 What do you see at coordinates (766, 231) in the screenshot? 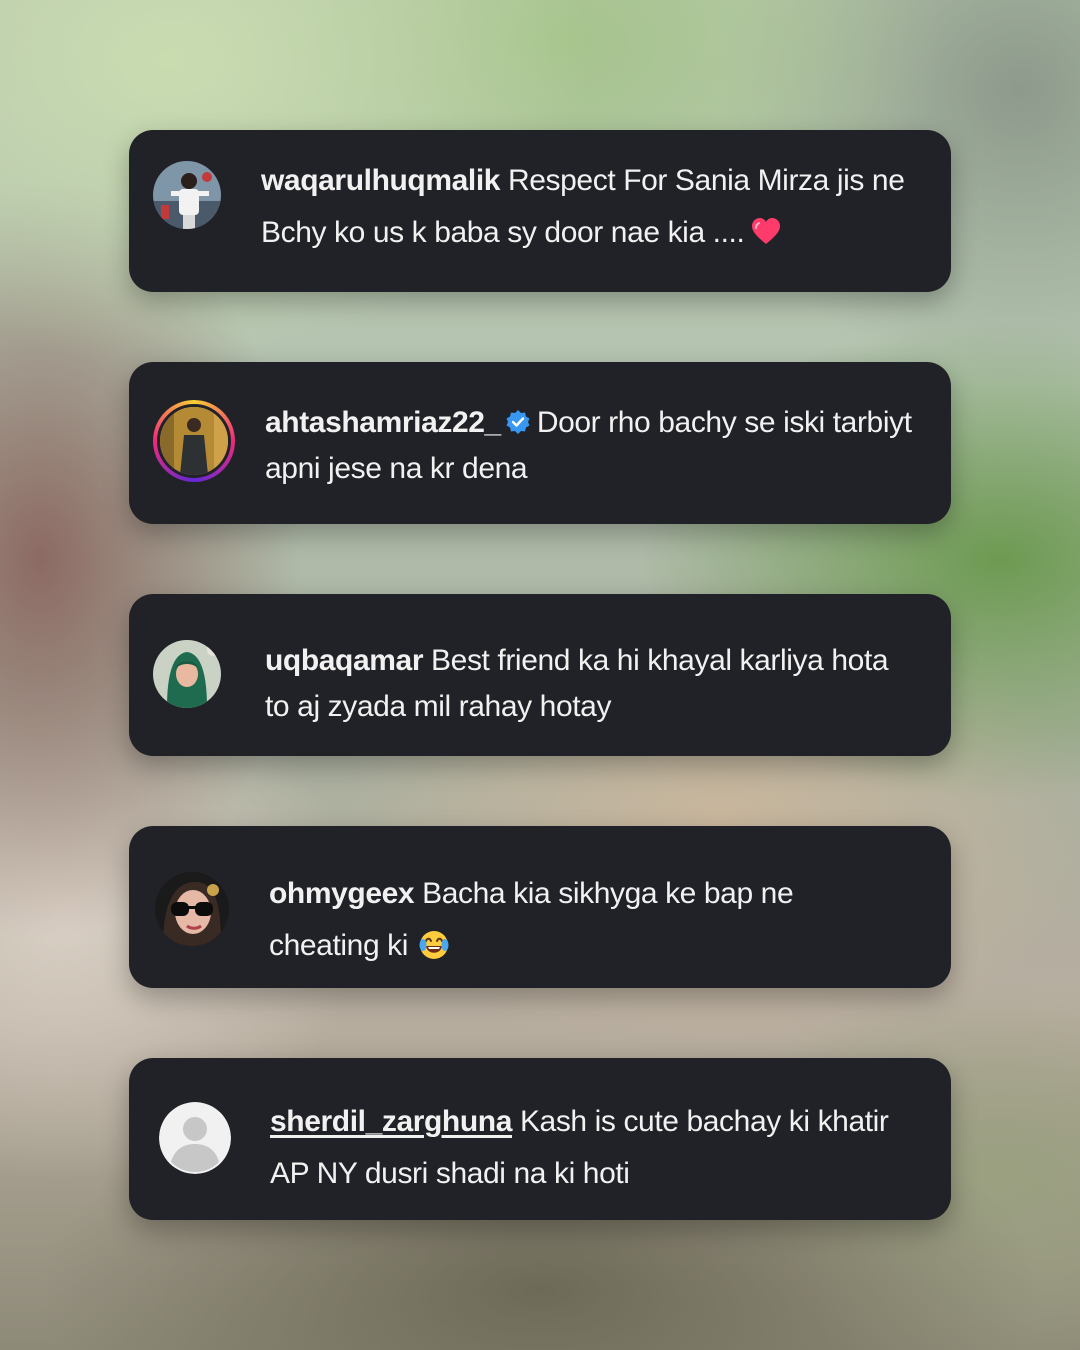
I see `heart-emoji` at bounding box center [766, 231].